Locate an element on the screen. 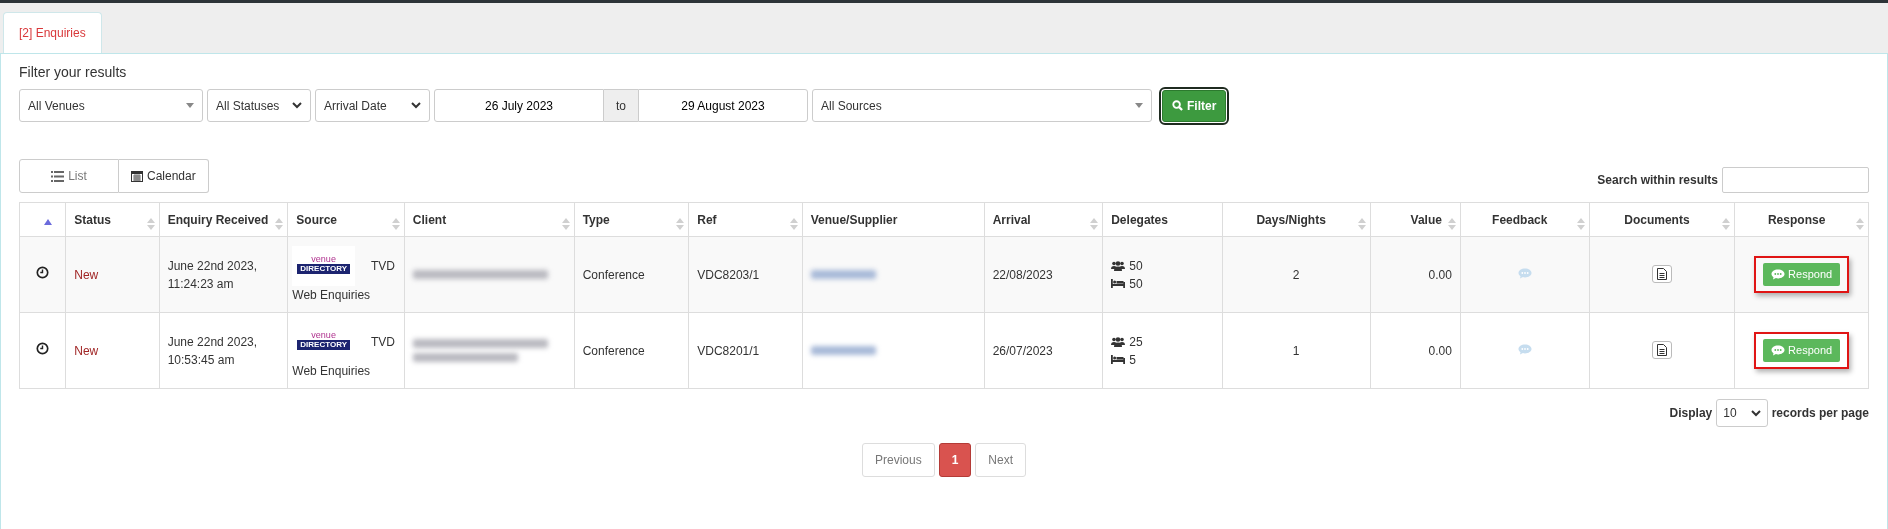 This screenshot has height=529, width=1888. filter-button: Filter is located at coordinates (1194, 105).